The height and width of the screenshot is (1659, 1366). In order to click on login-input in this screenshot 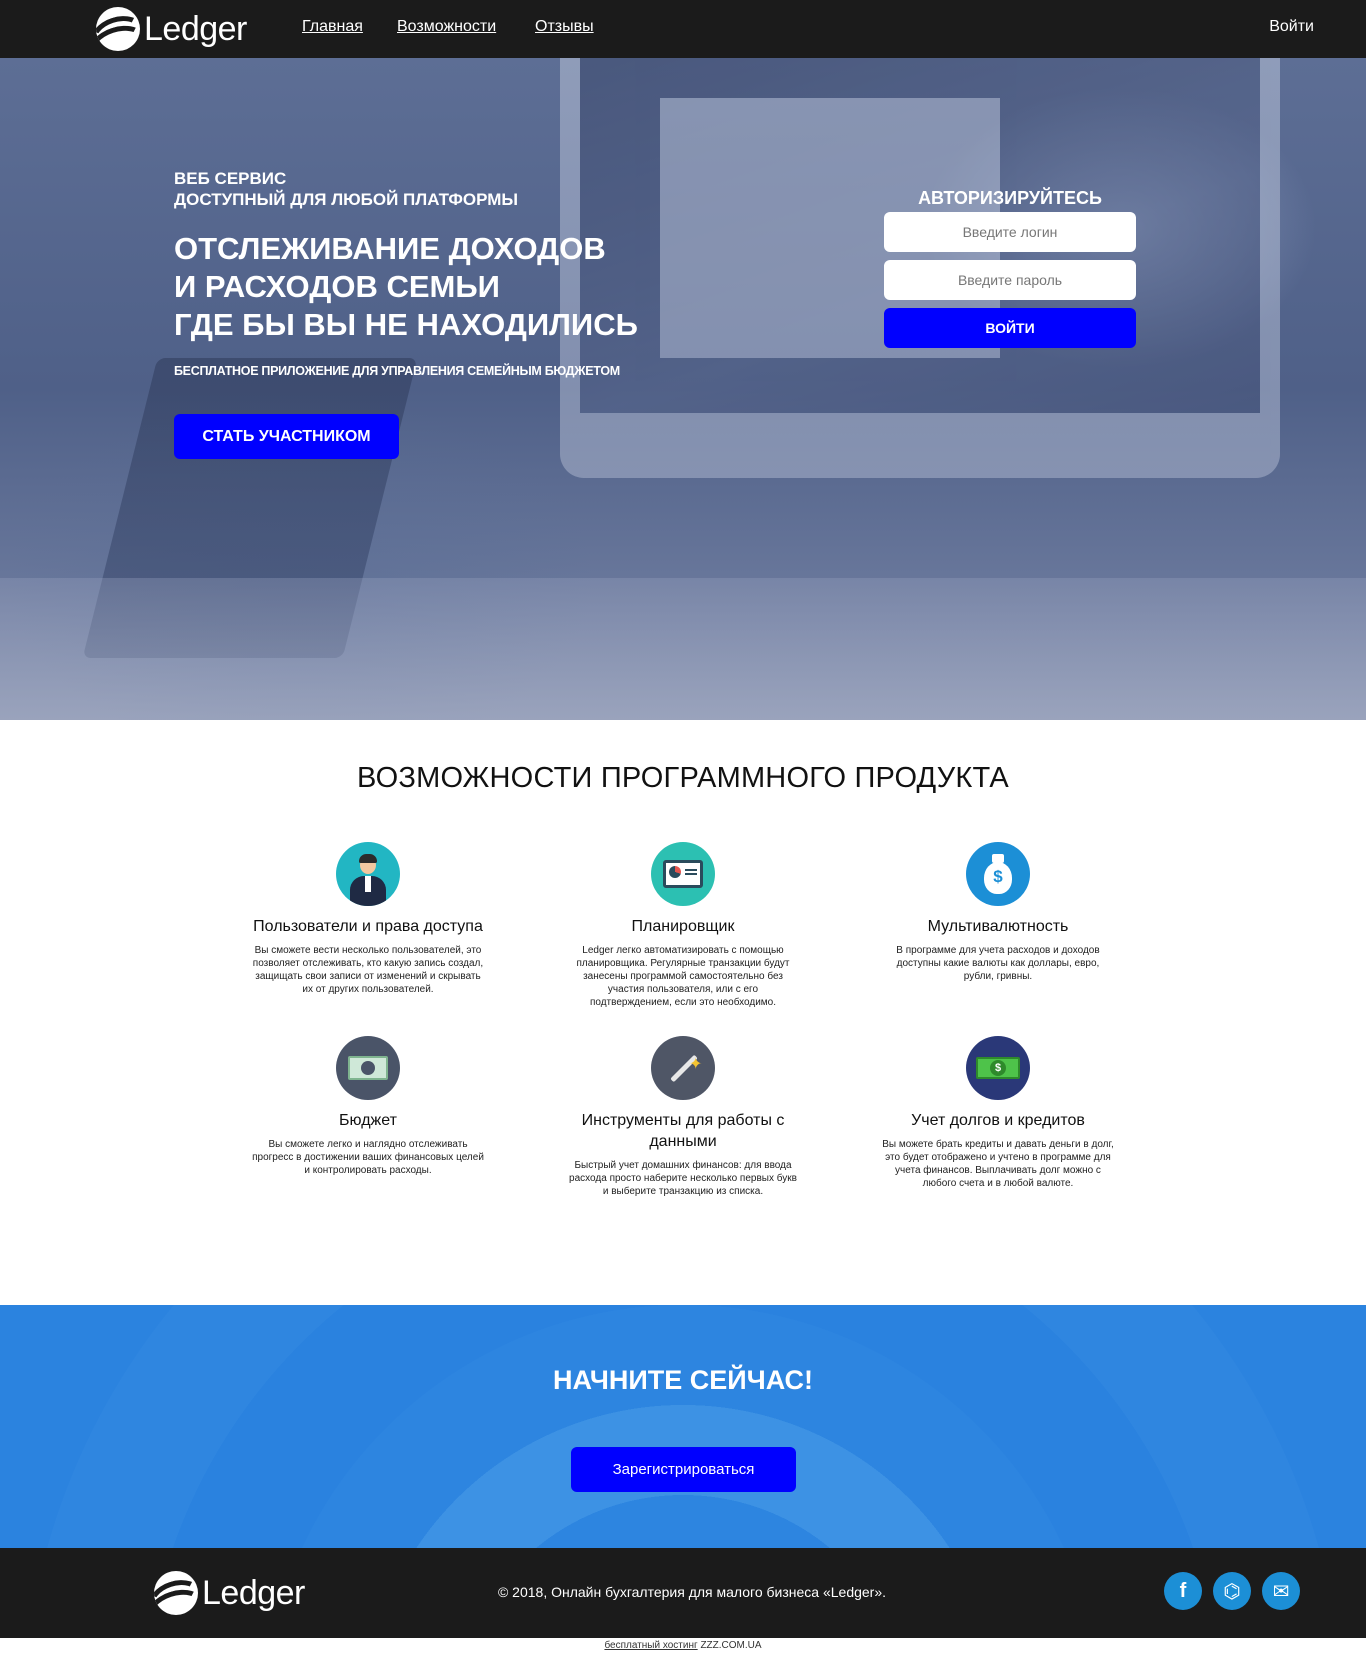, I will do `click(1010, 232)`.